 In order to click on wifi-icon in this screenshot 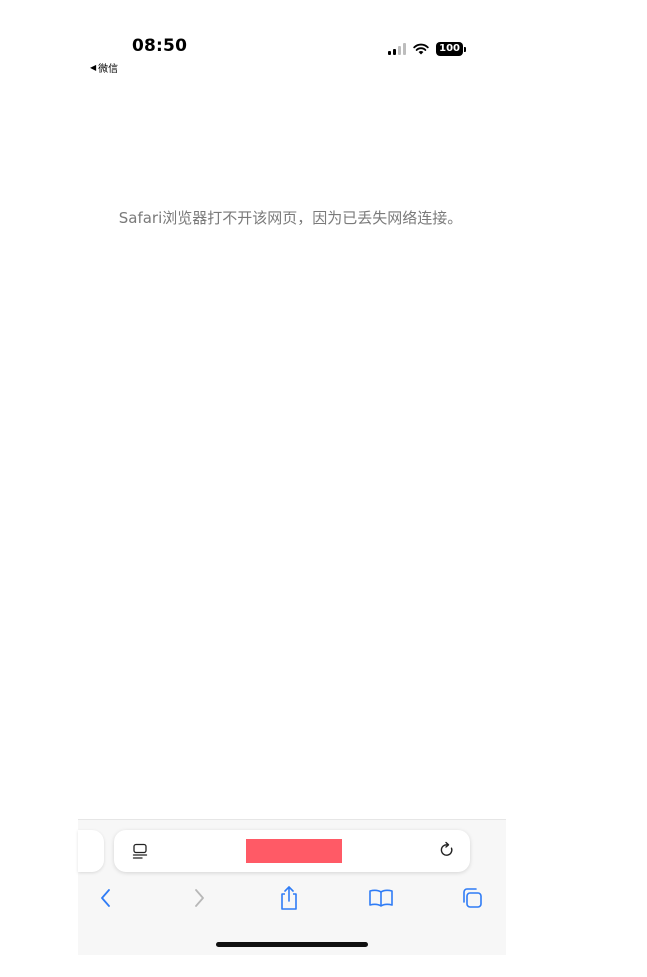, I will do `click(421, 49)`.